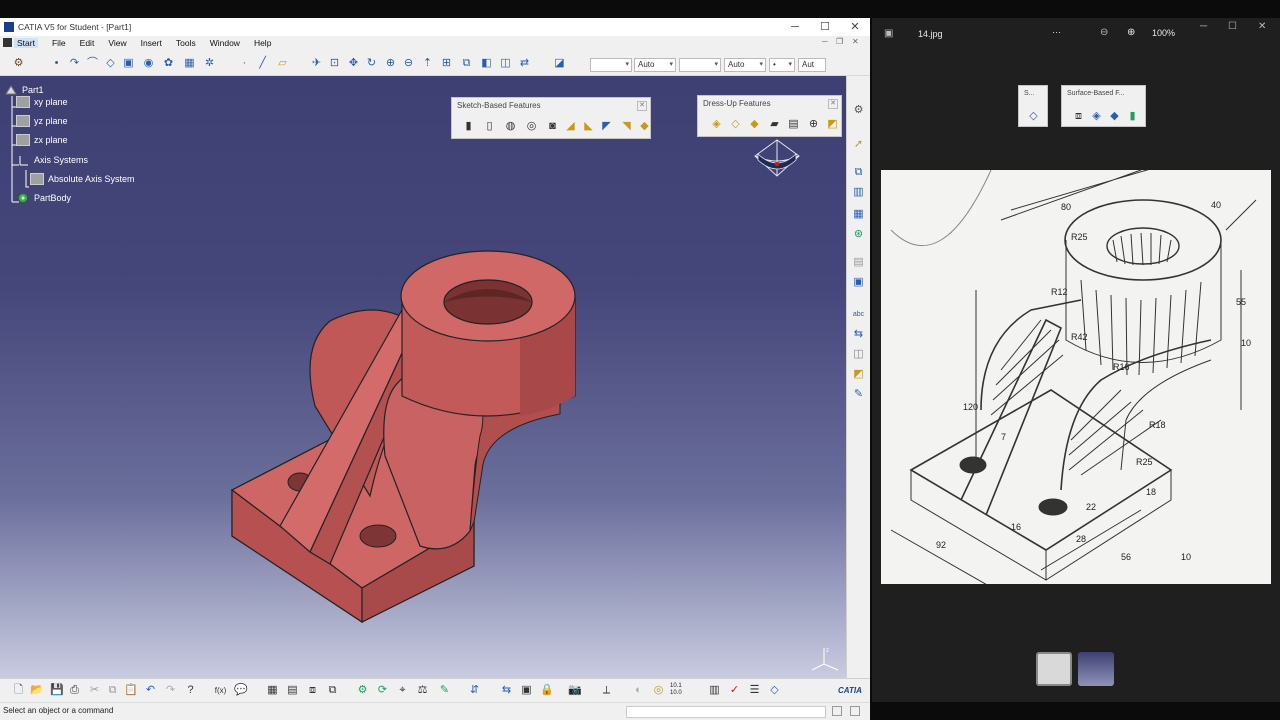 This screenshot has width=1280, height=720. I want to click on print-icon: ⎙, so click(74, 690).